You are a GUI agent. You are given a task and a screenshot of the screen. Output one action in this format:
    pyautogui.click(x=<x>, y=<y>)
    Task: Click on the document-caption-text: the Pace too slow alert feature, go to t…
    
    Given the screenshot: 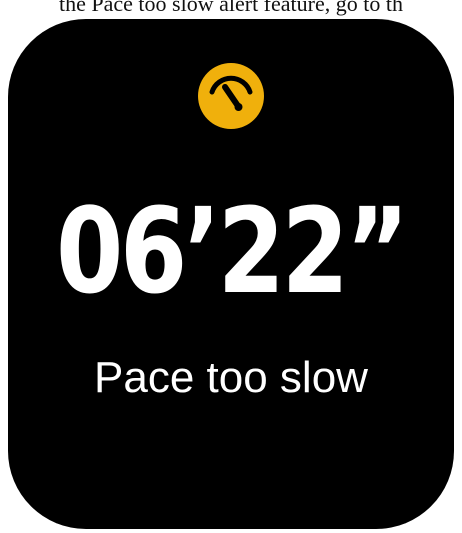 What is the action you would take?
    pyautogui.click(x=231, y=8)
    